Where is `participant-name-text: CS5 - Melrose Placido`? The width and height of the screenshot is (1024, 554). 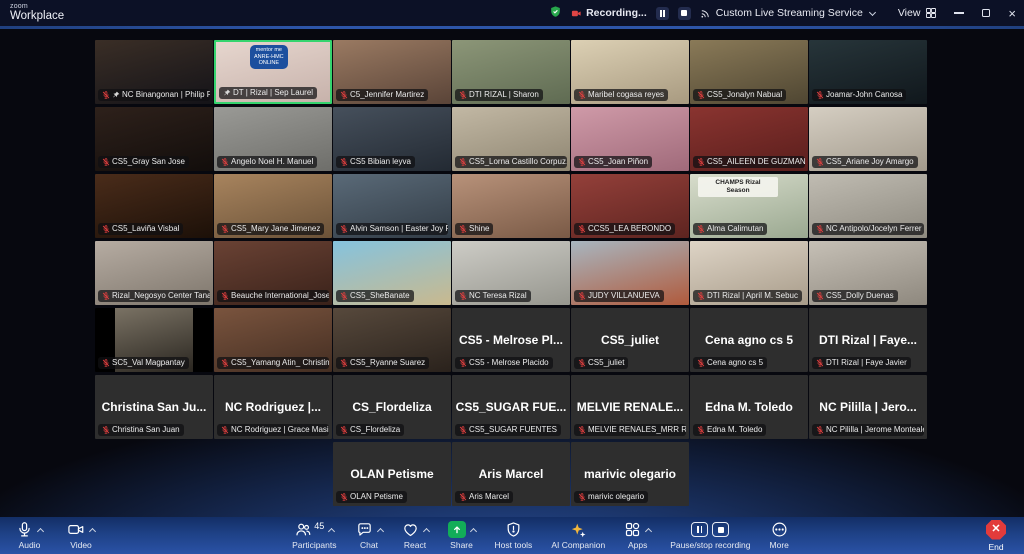
participant-name-text: CS5 - Melrose Placido is located at coordinates (509, 362).